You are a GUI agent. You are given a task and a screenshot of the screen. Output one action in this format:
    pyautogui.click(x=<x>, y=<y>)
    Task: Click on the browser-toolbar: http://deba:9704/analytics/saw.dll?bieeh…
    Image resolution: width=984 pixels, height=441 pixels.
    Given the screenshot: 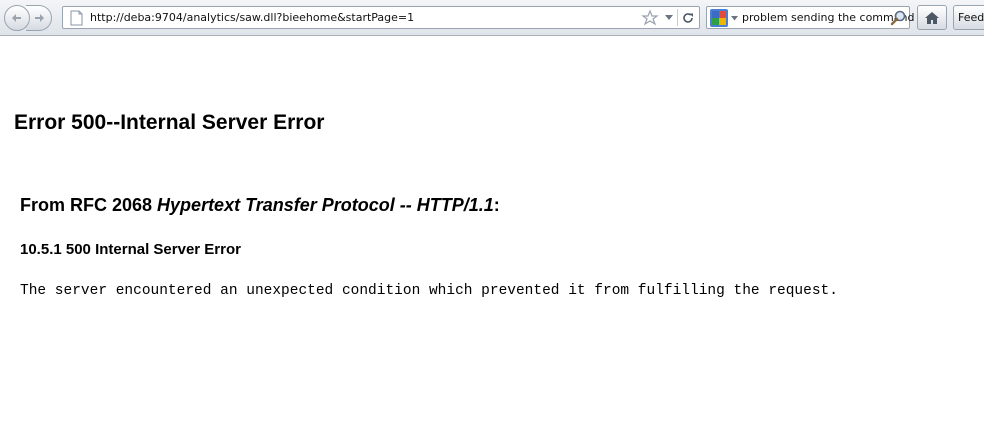 What is the action you would take?
    pyautogui.click(x=492, y=18)
    